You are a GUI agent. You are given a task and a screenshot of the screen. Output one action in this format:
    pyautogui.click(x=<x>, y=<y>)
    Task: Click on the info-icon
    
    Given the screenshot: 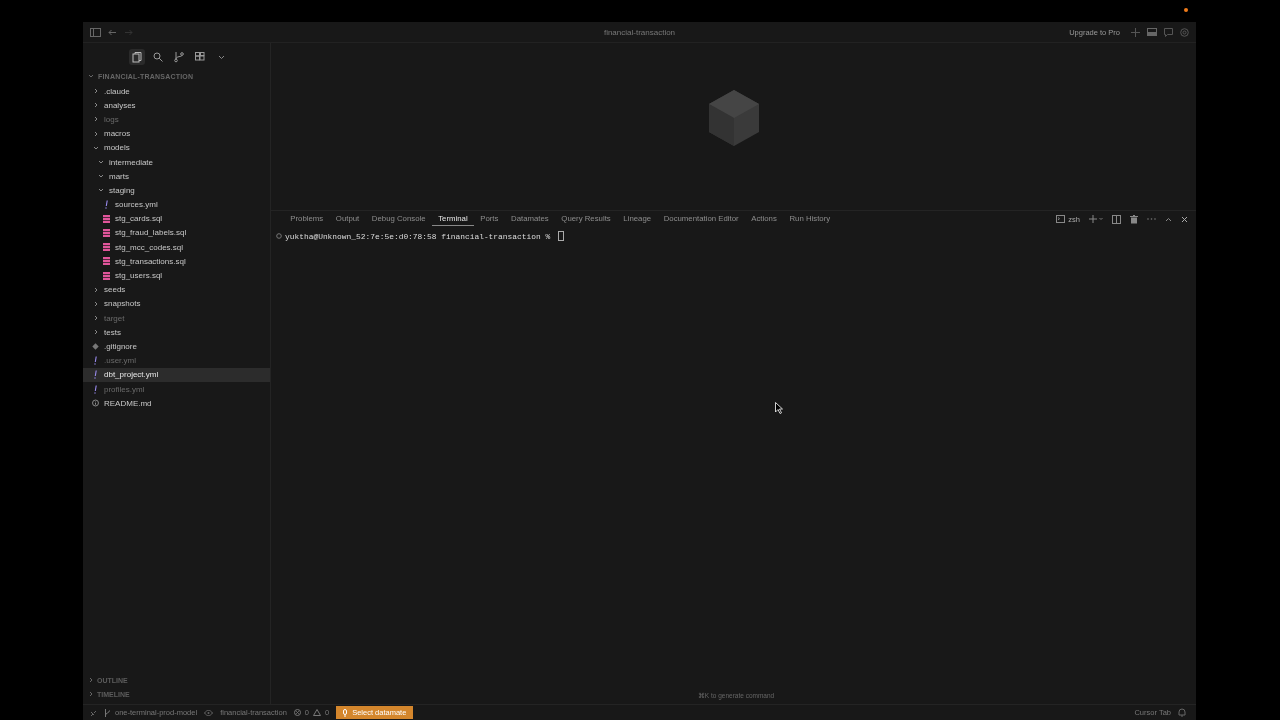 What is the action you would take?
    pyautogui.click(x=95, y=403)
    